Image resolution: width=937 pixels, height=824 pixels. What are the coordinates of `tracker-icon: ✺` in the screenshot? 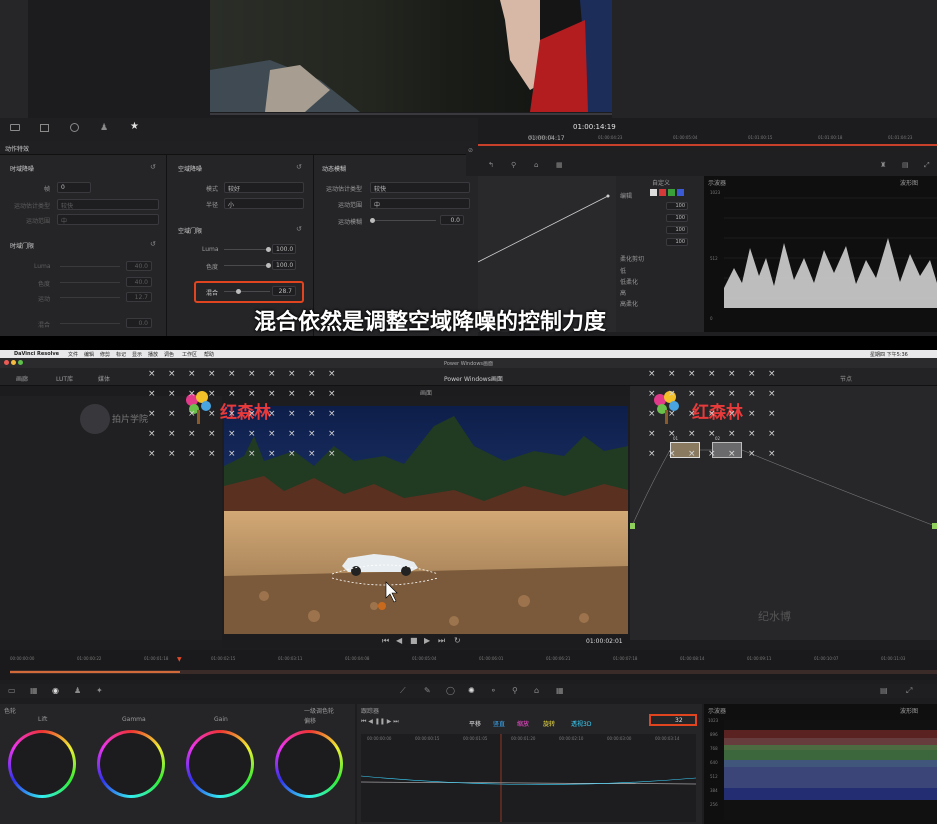 It's located at (471, 690).